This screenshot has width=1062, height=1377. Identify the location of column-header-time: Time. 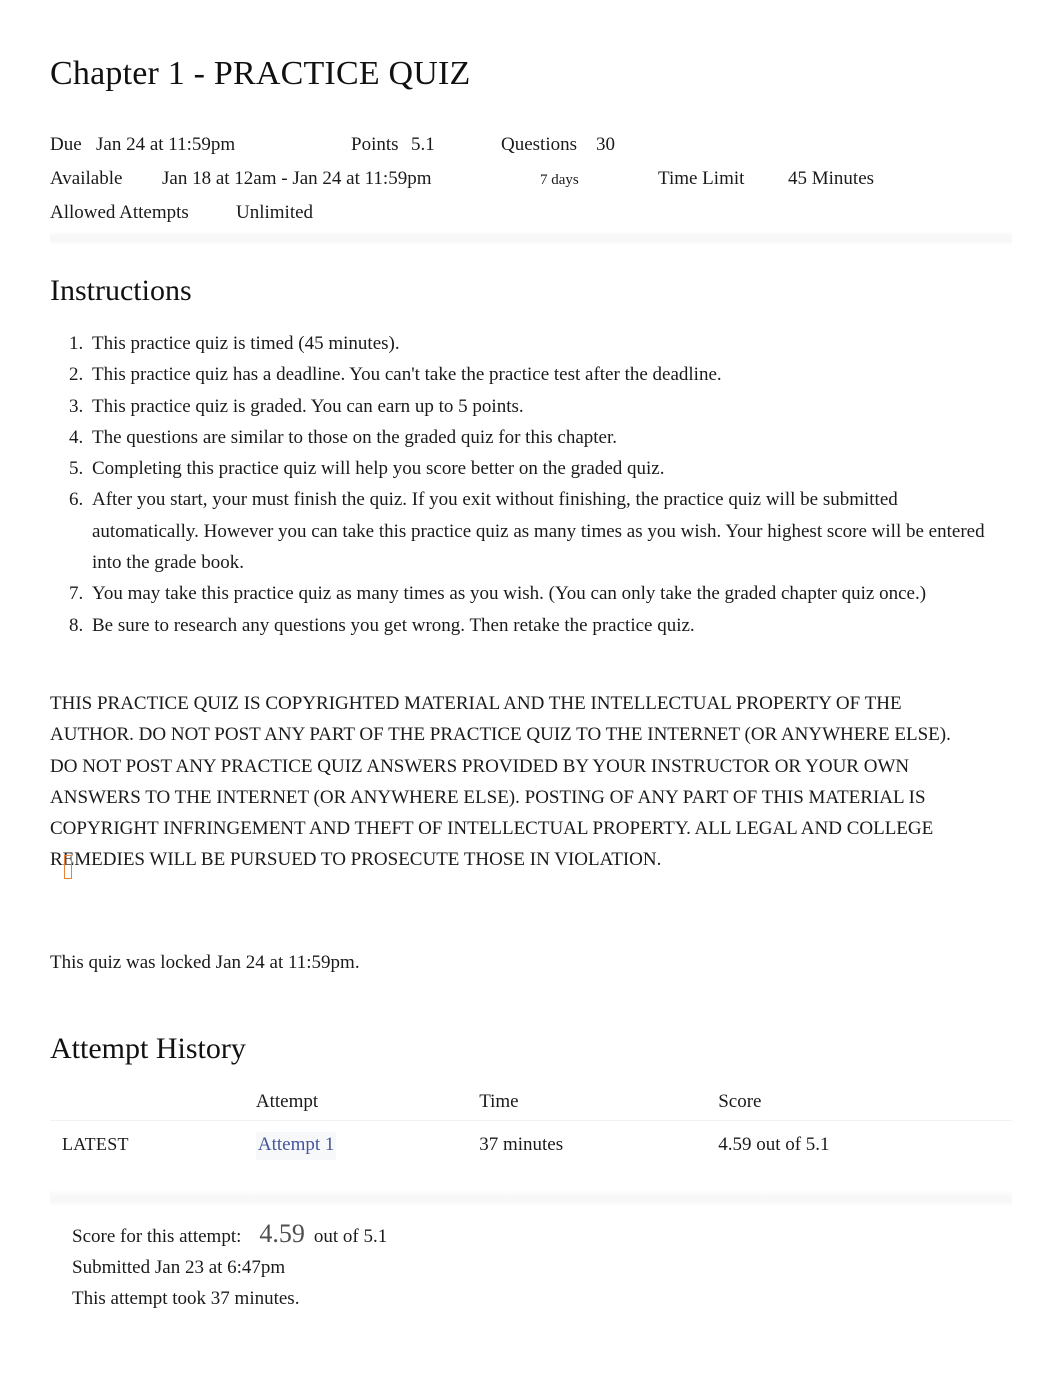
(499, 1101).